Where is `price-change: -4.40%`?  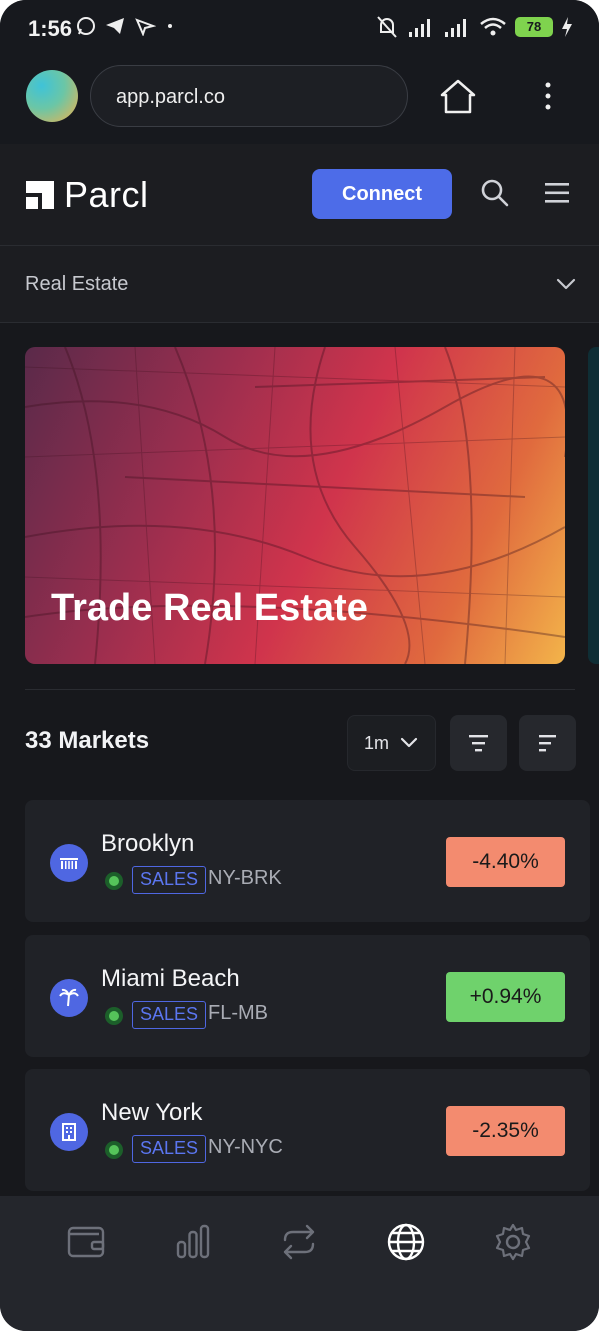
price-change: -4.40% is located at coordinates (505, 862).